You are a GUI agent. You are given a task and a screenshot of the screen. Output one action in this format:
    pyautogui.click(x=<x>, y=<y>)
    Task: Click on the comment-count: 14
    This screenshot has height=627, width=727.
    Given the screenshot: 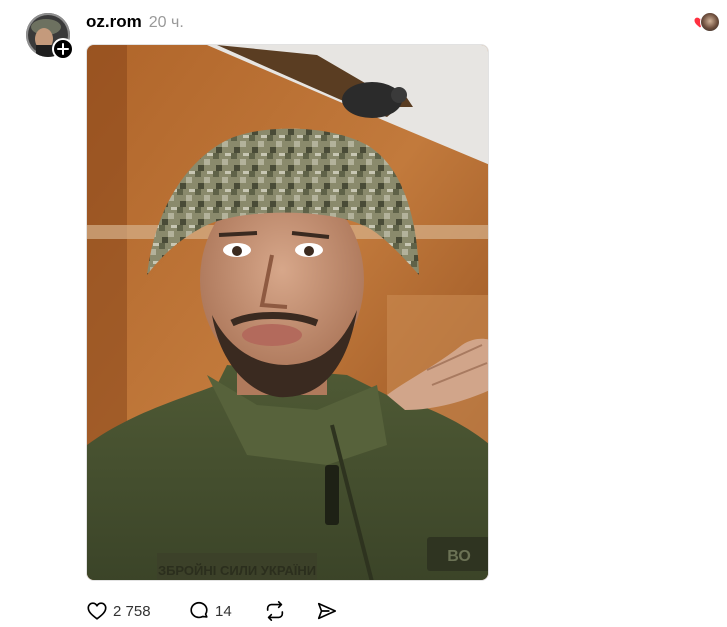 What is the action you would take?
    pyautogui.click(x=223, y=611)
    